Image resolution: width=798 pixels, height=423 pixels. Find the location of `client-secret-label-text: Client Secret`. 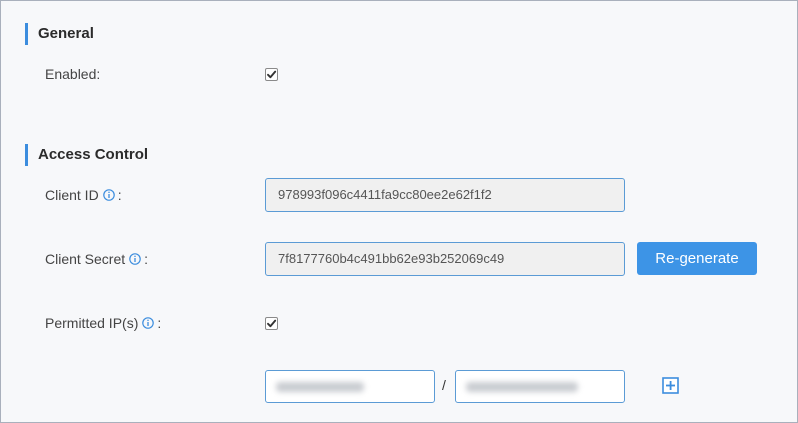

client-secret-label-text: Client Secret is located at coordinates (85, 259).